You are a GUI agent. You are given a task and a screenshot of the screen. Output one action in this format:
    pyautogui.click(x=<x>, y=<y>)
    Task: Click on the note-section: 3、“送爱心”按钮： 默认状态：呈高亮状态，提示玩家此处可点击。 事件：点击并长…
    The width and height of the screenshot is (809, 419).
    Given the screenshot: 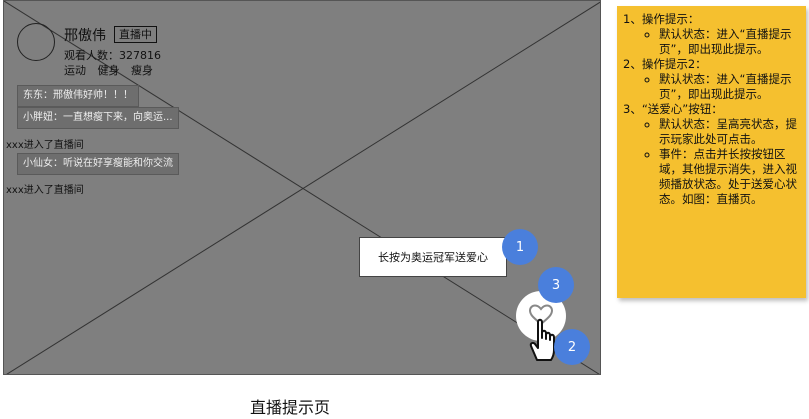 What is the action you would take?
    pyautogui.click(x=711, y=154)
    